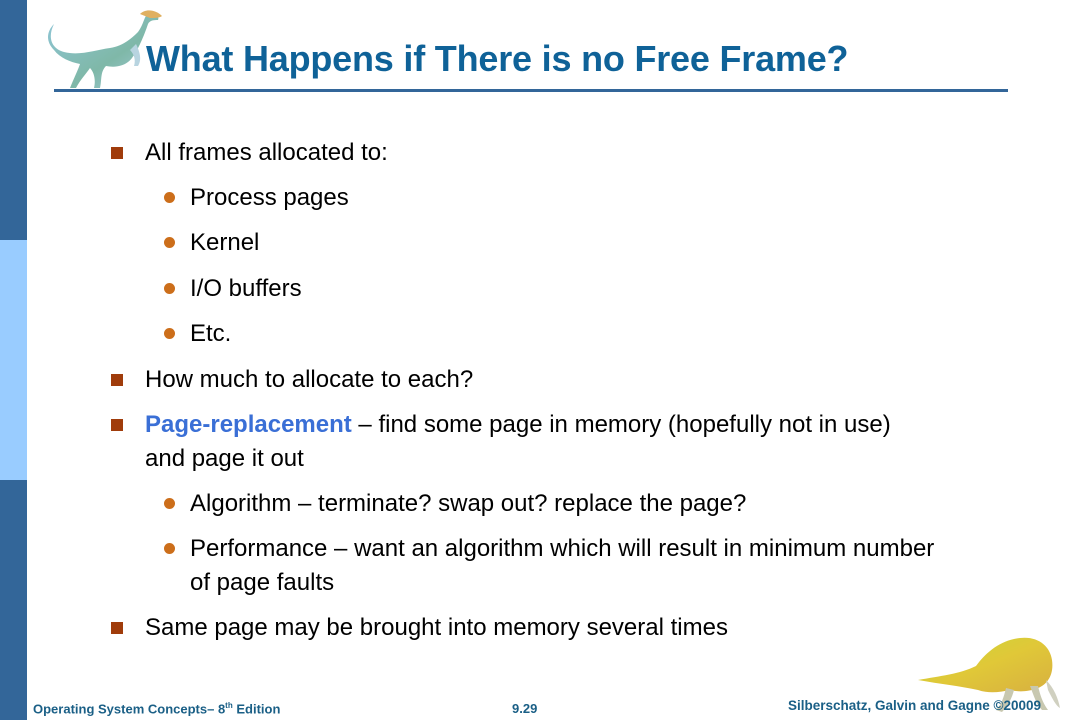  I want to click on sub-bullet-text: of page faults, so click(262, 582).